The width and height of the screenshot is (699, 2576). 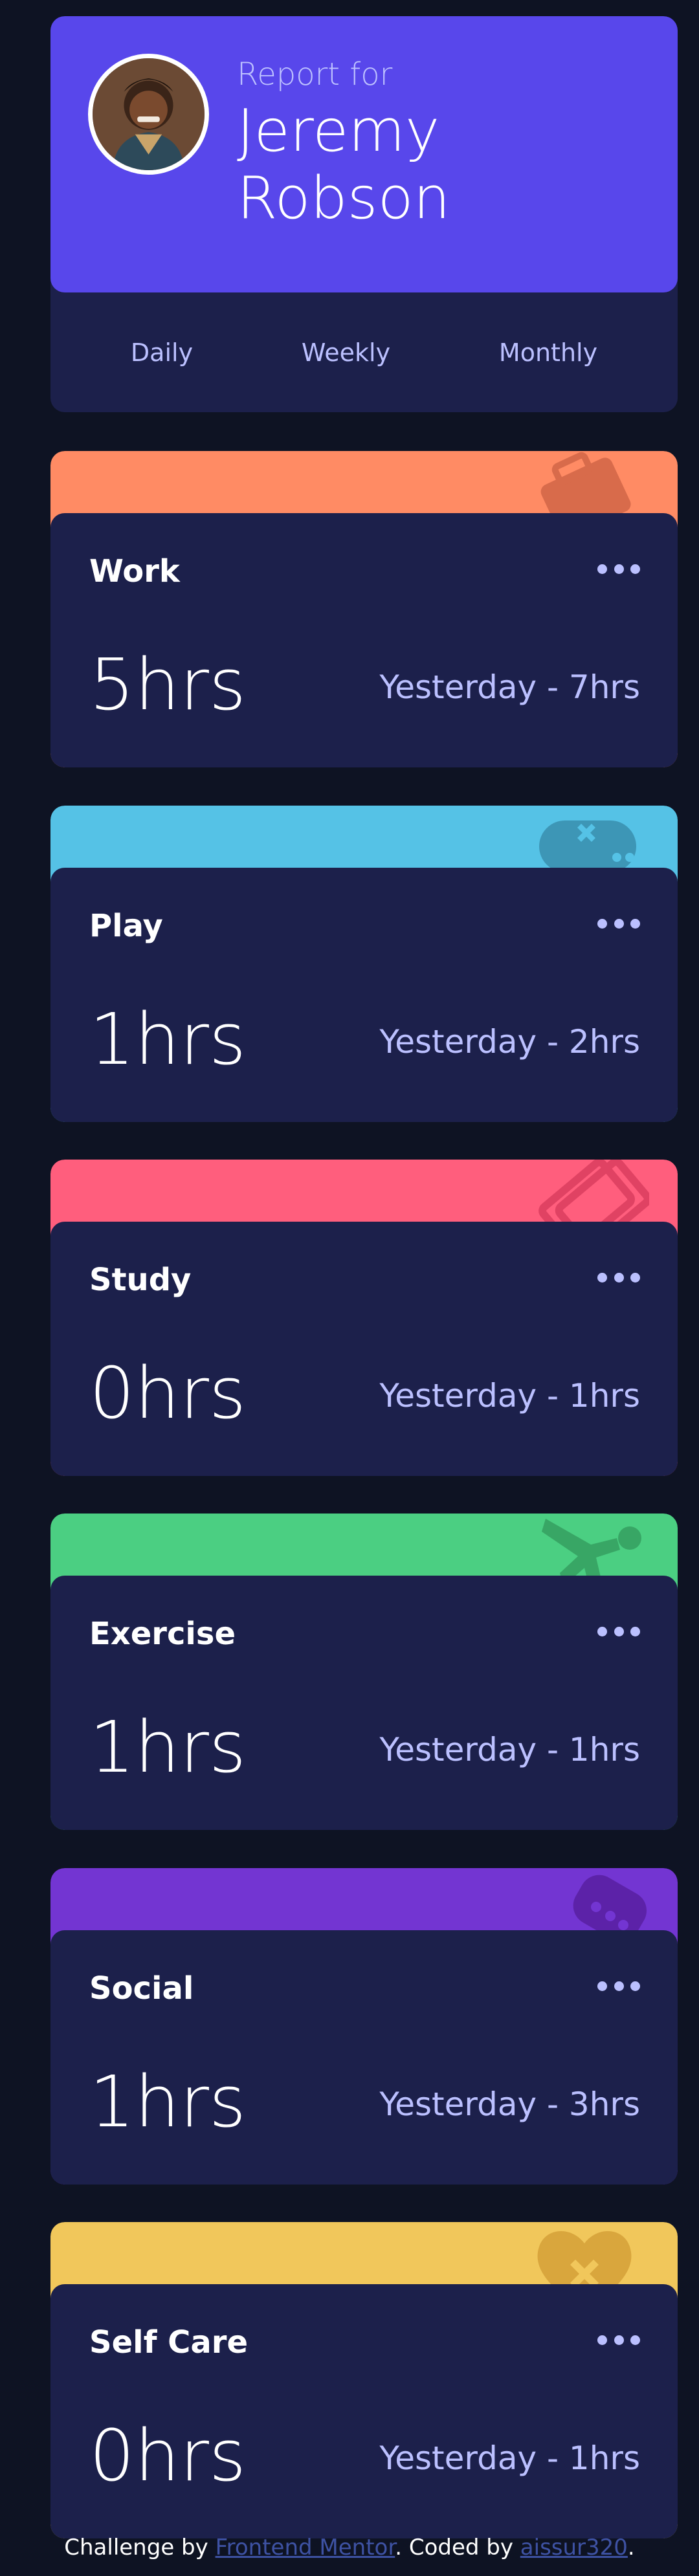 I want to click on last-name: Robson, so click(x=343, y=198).